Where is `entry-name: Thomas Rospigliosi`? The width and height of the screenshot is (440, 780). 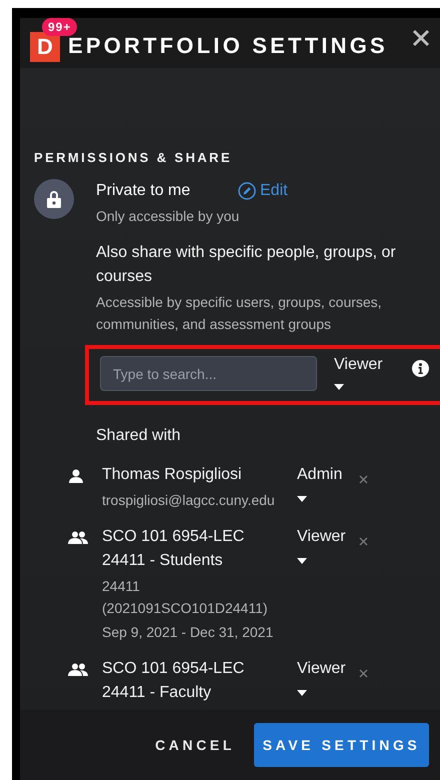 entry-name: Thomas Rospigliosi is located at coordinates (172, 475).